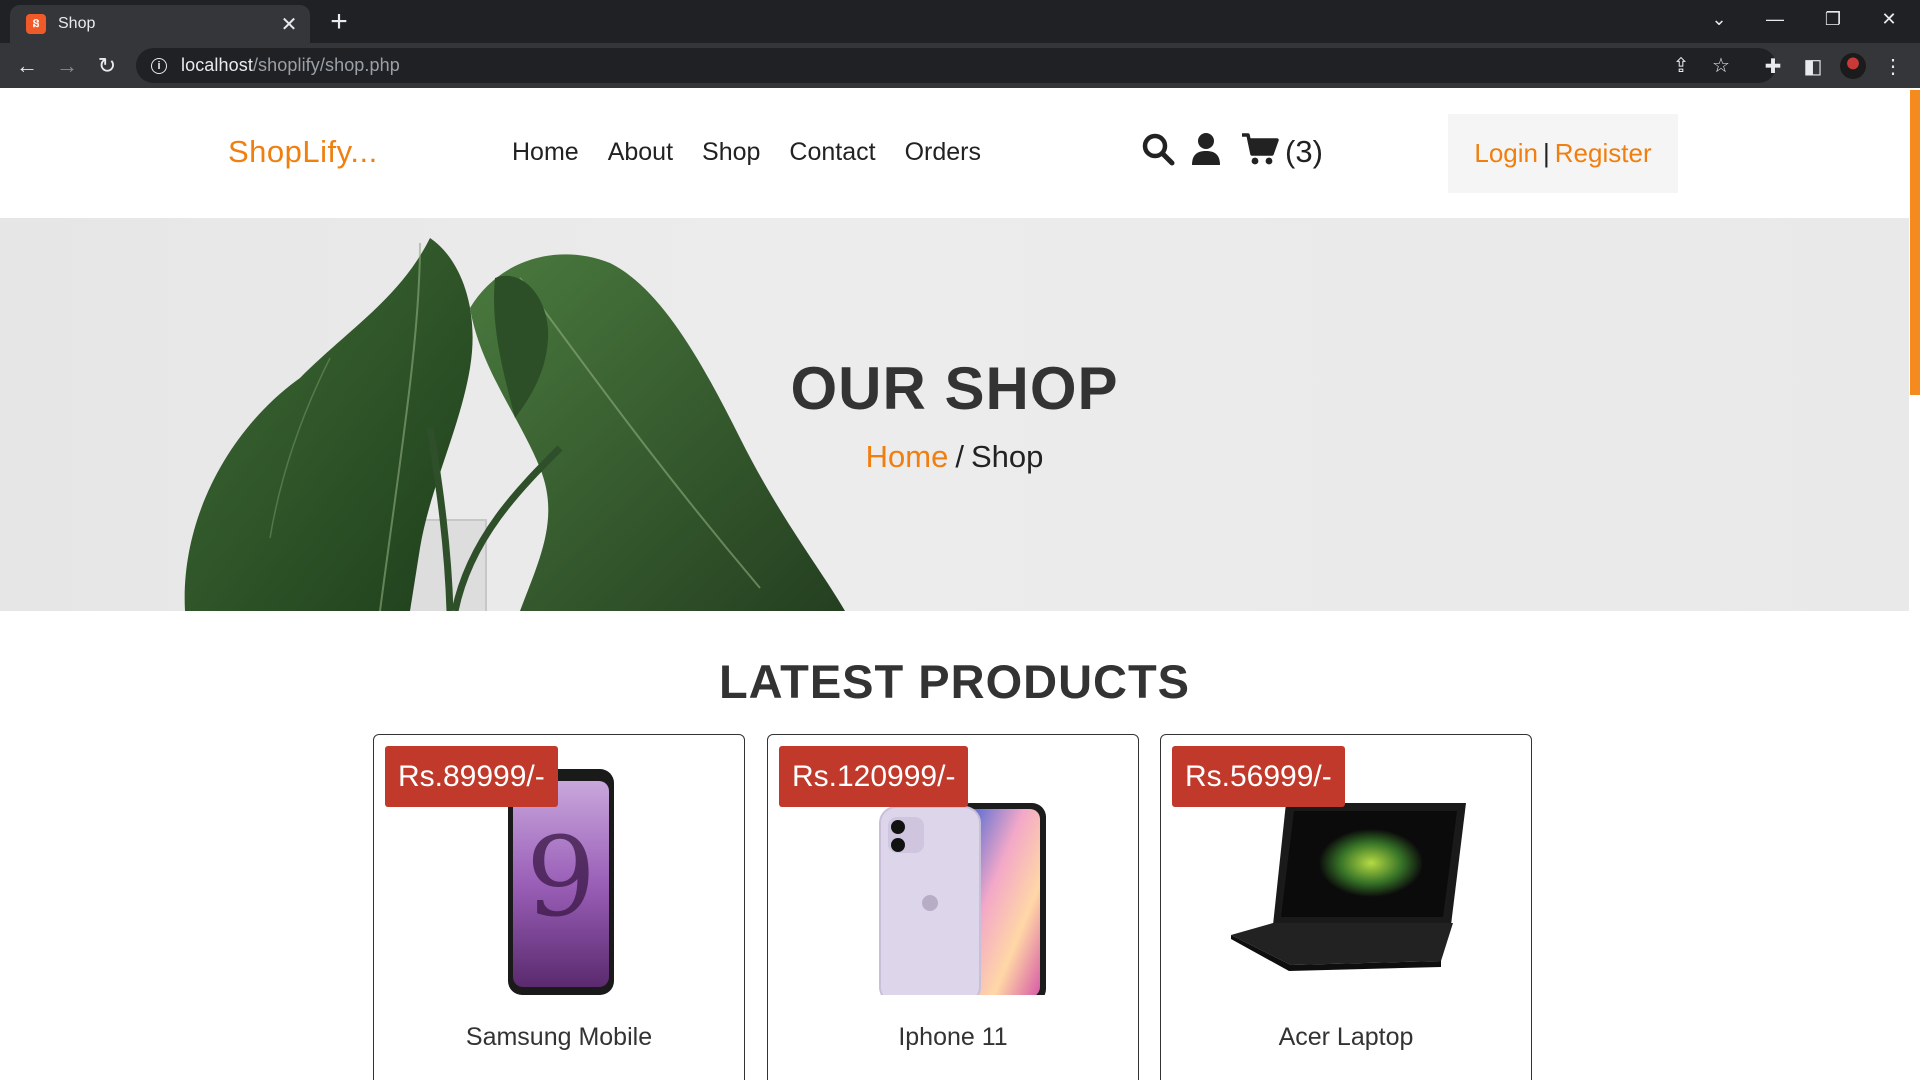  What do you see at coordinates (907, 456) in the screenshot?
I see `breadcrumb-home-link: Home` at bounding box center [907, 456].